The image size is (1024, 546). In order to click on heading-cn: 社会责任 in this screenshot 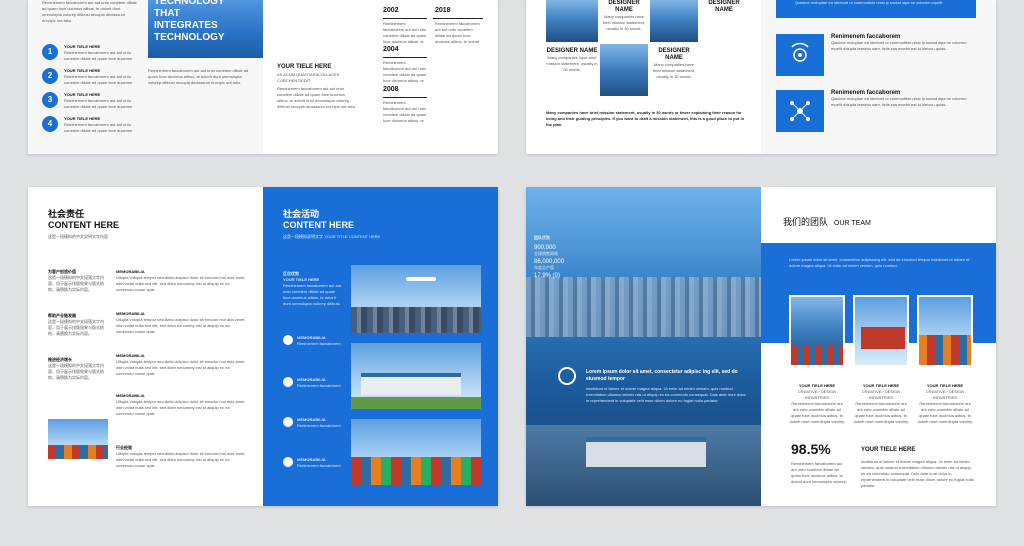, I will do `click(66, 214)`.